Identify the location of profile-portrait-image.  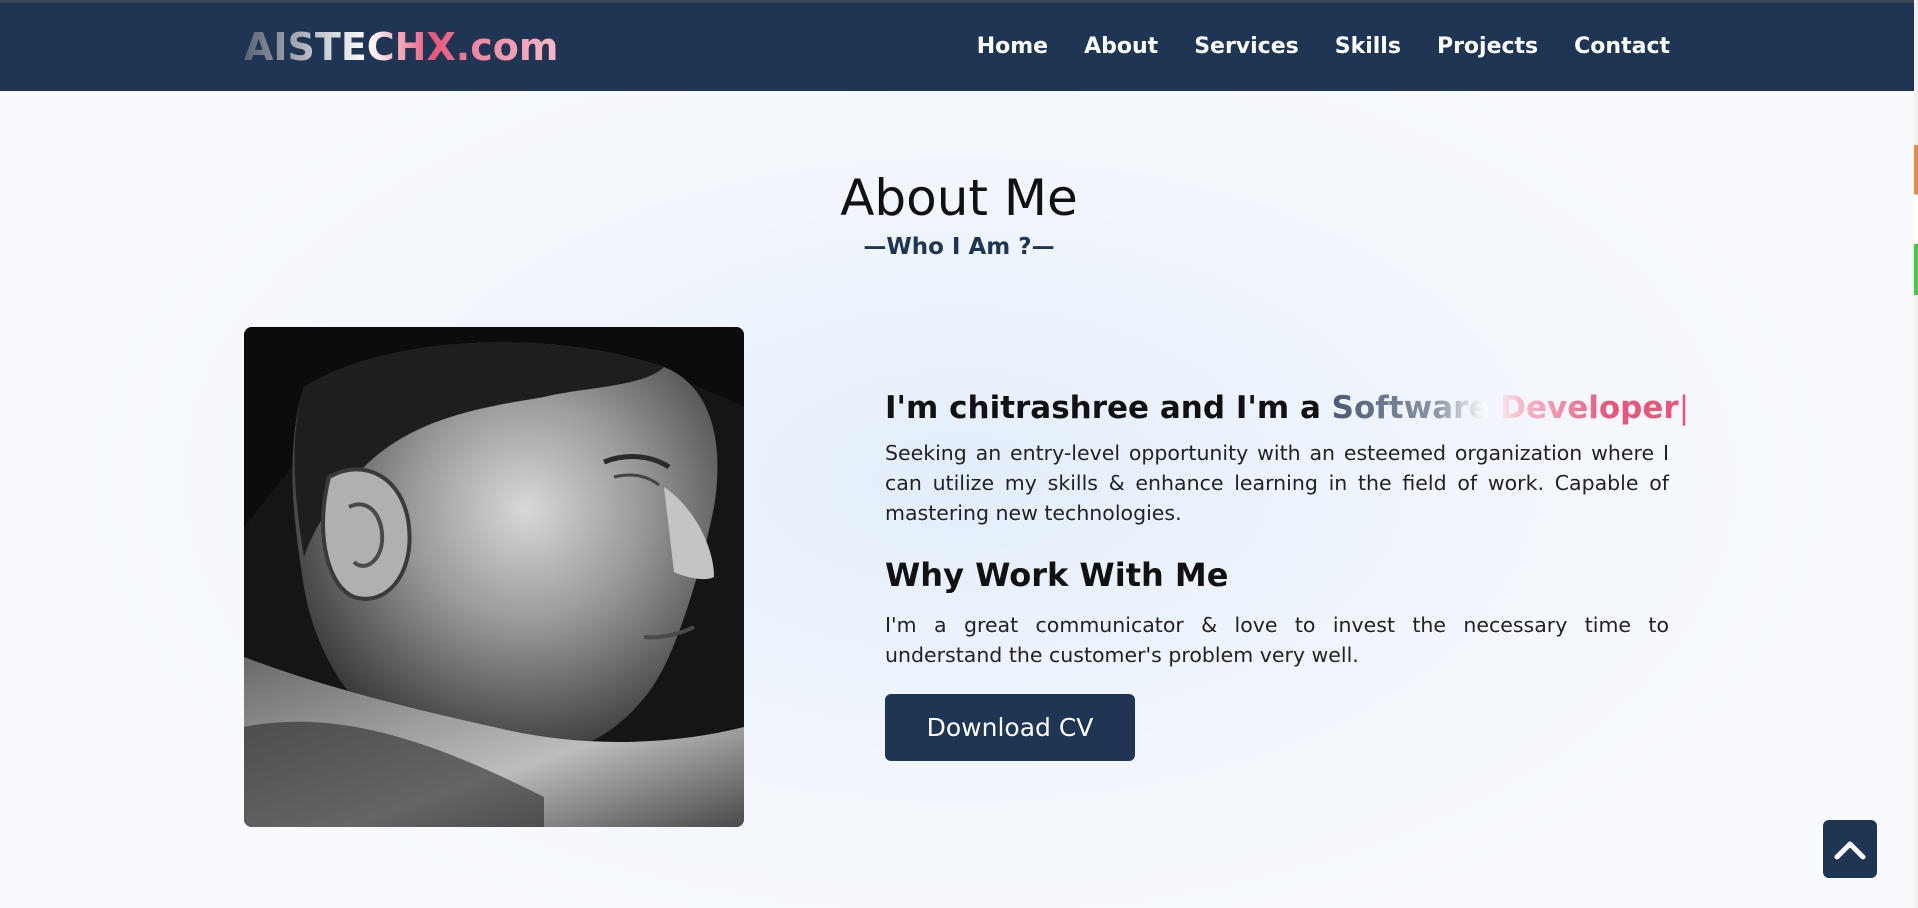
(494, 577).